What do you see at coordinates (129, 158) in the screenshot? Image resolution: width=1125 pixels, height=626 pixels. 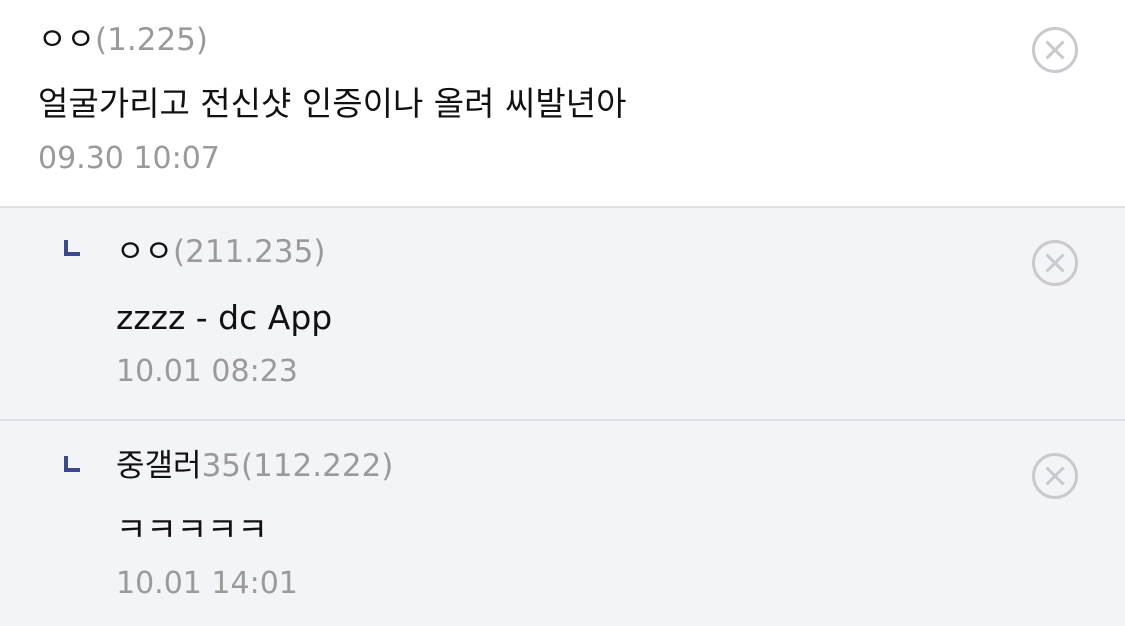 I see `comment-date: 09.30 10:07` at bounding box center [129, 158].